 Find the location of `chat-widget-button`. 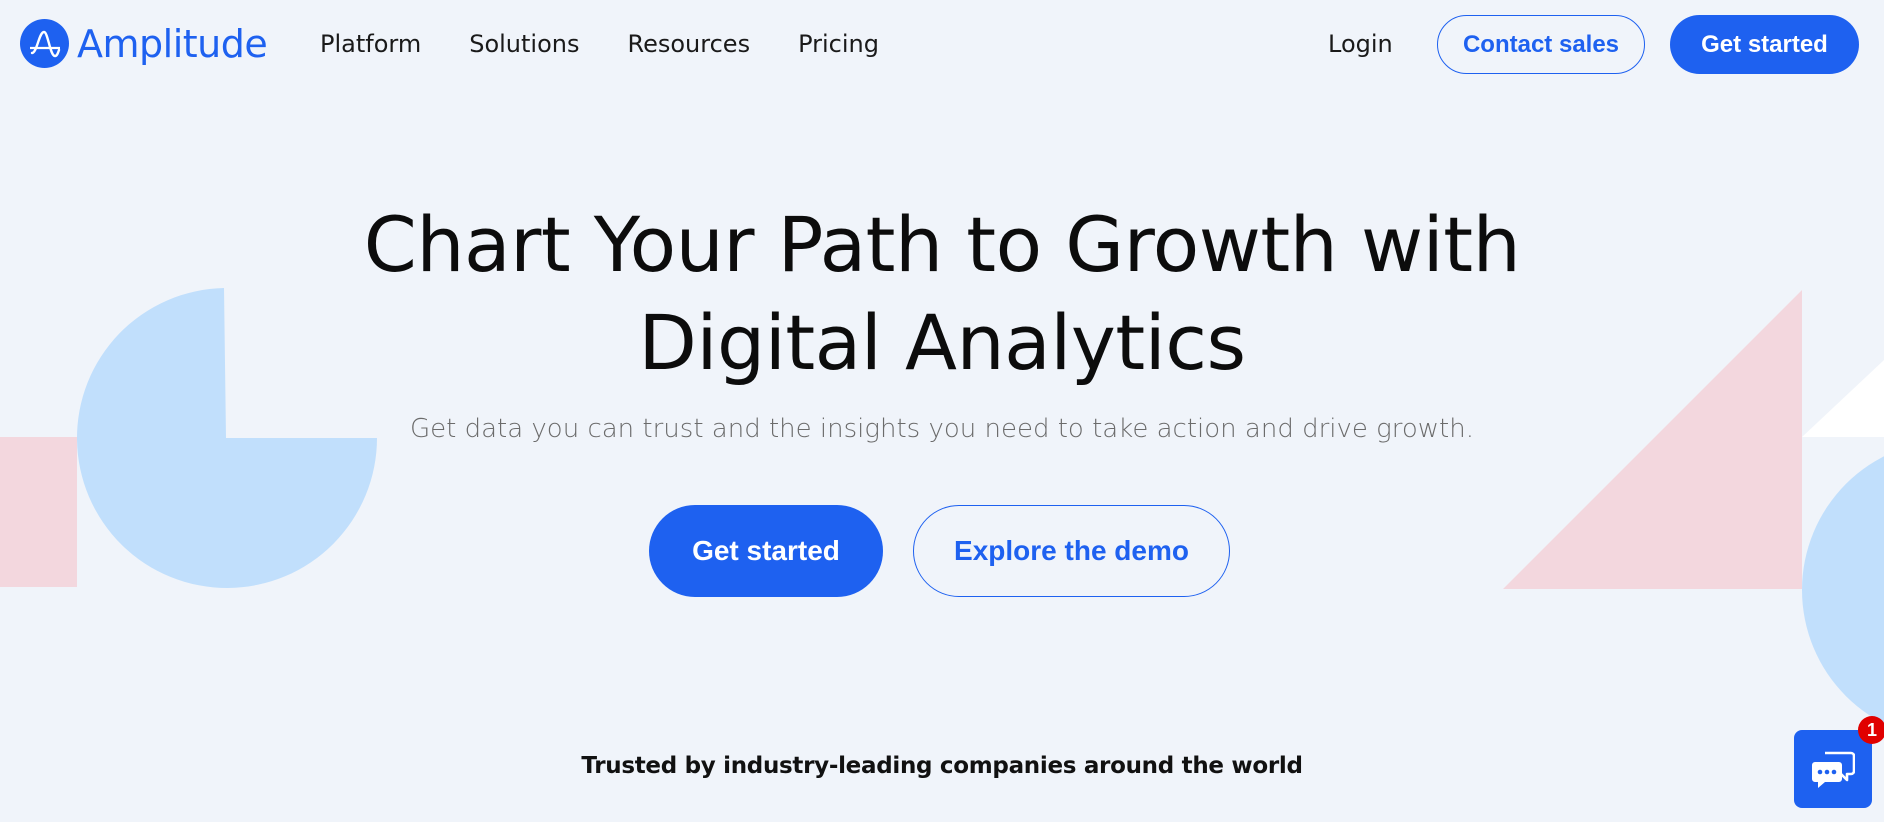

chat-widget-button is located at coordinates (1833, 769).